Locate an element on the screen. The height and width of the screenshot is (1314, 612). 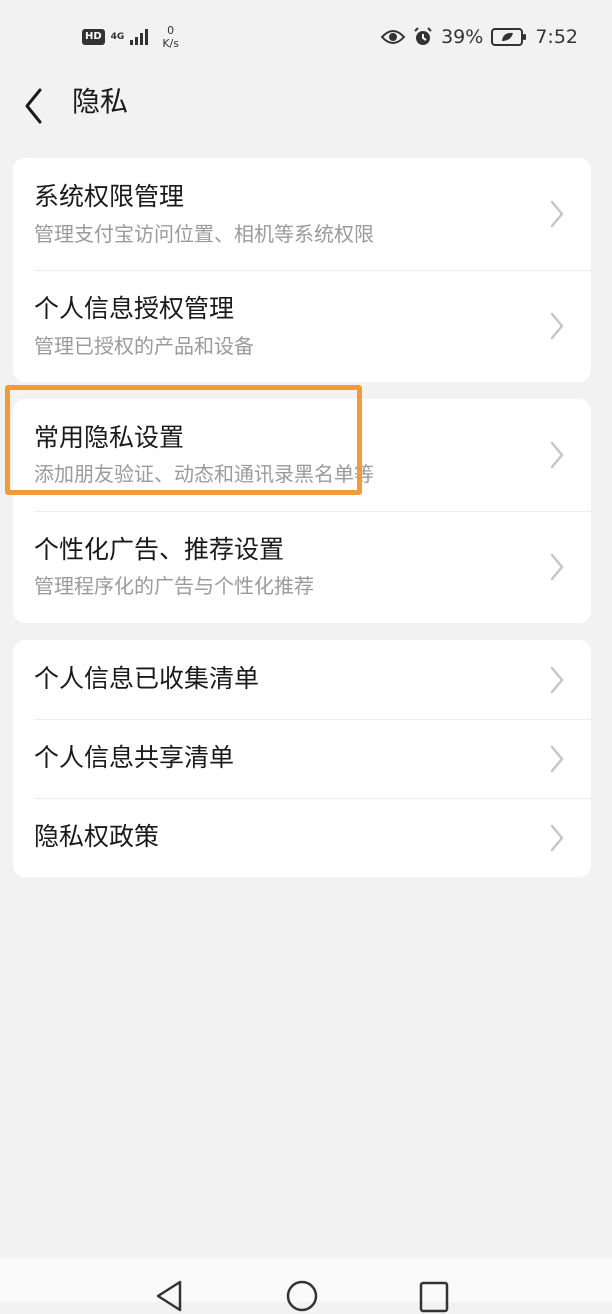
battery-icon is located at coordinates (509, 37).